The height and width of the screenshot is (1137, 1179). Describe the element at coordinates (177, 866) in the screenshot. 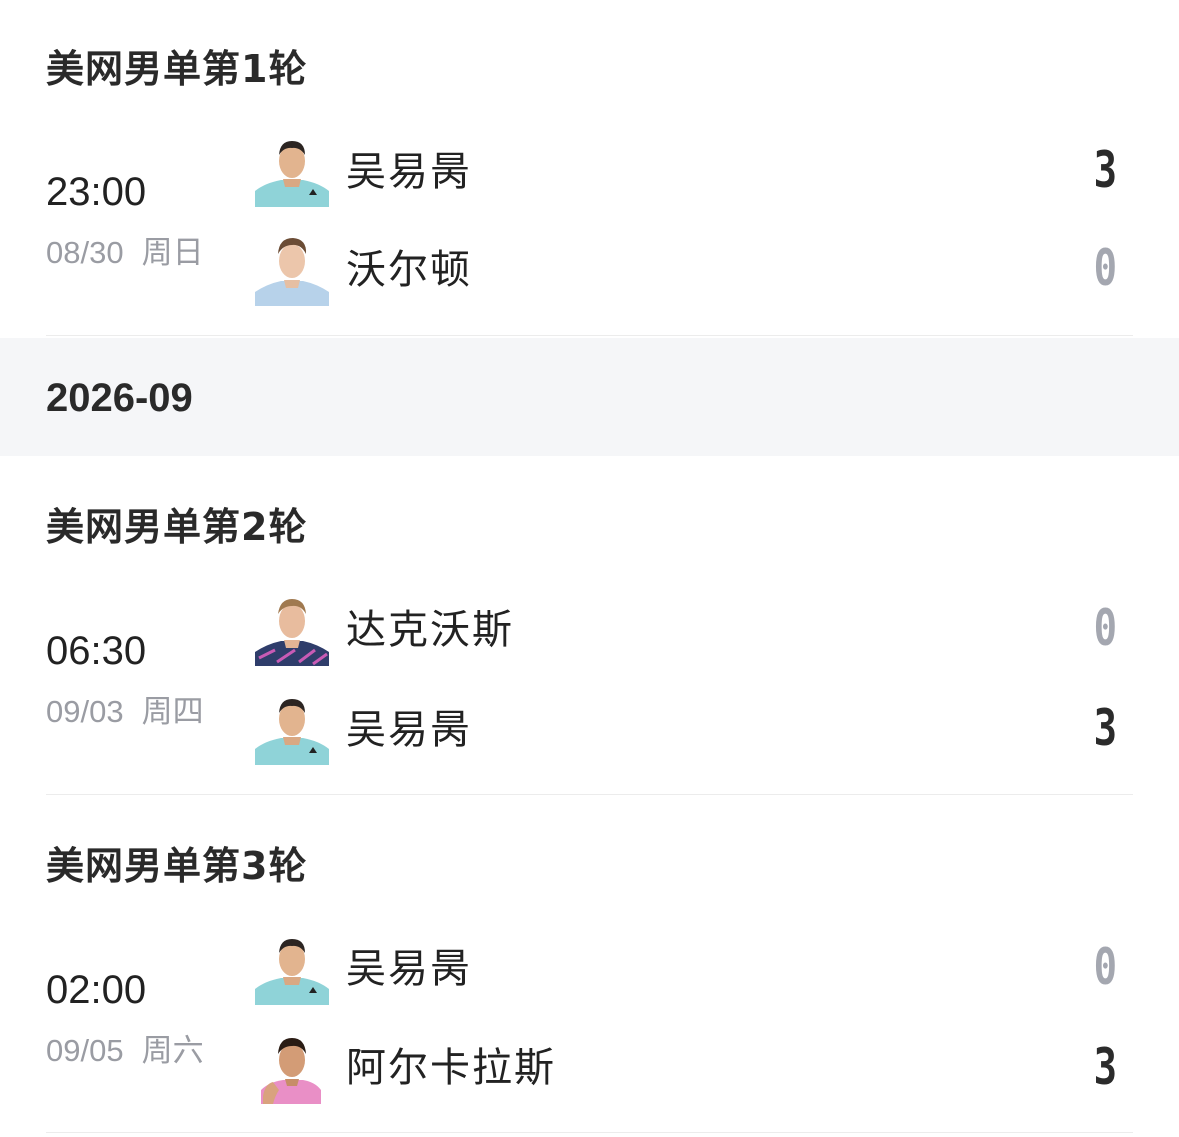

I see `round-title: 美网男单第3轮` at that location.